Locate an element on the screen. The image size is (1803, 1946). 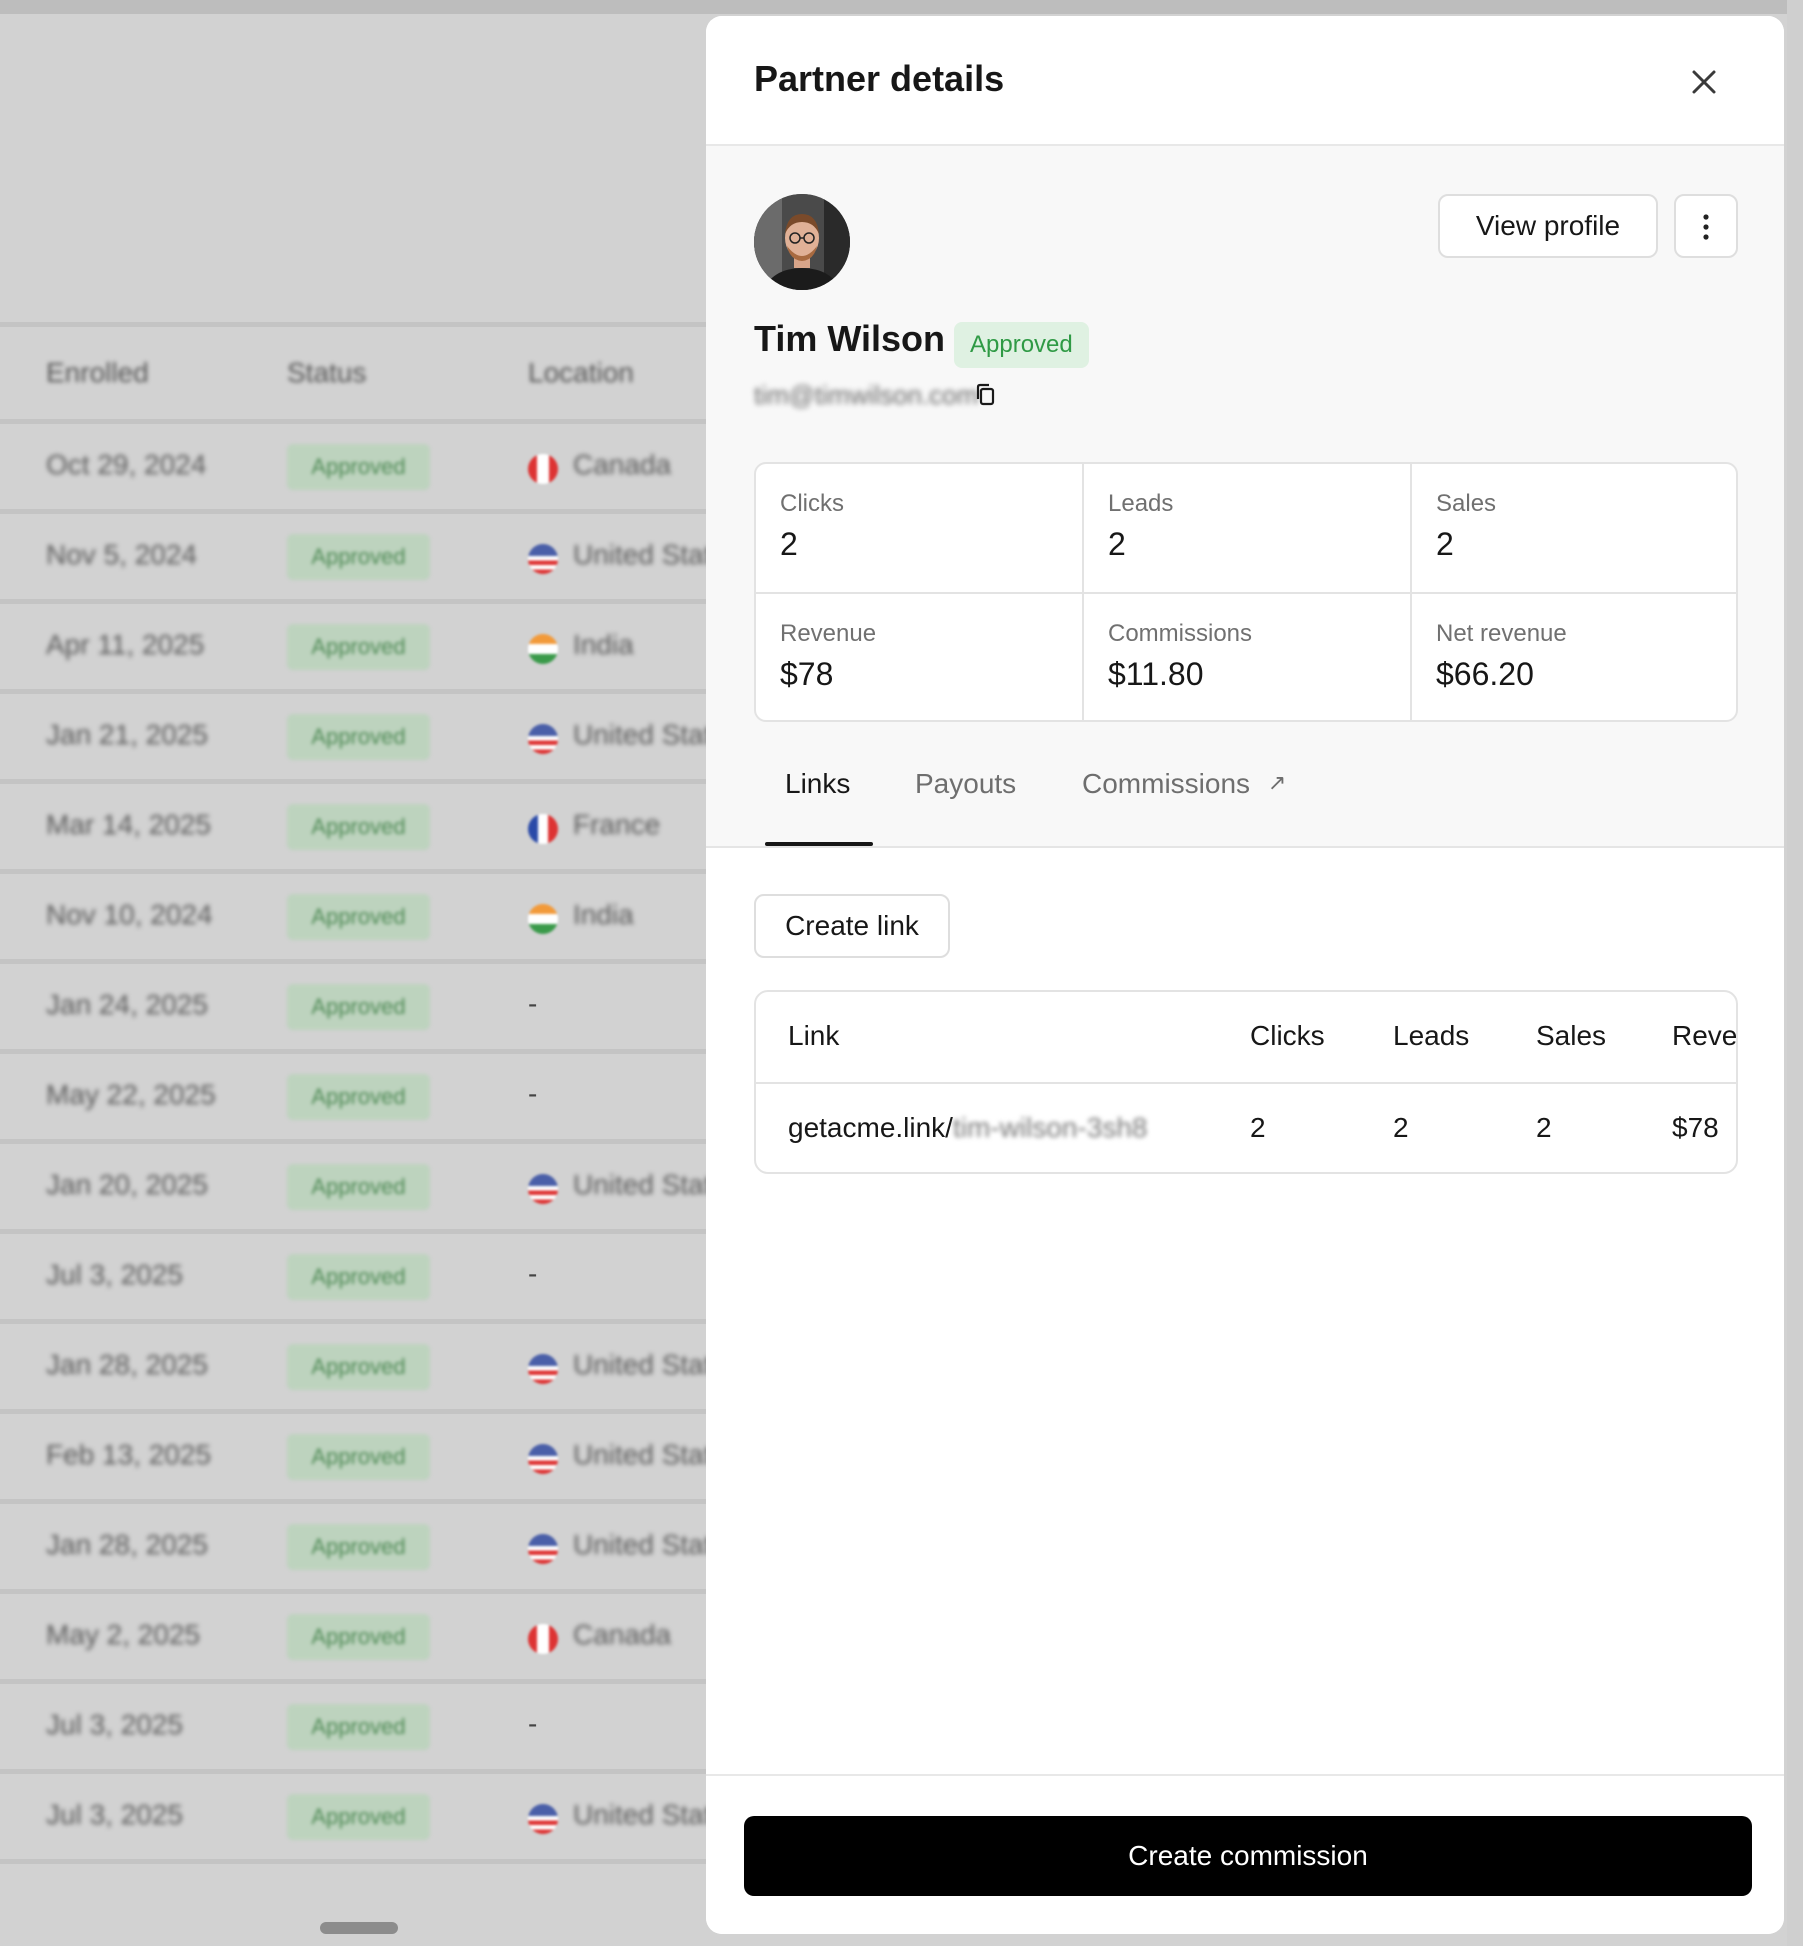
column-header-leads: Leads is located at coordinates (1431, 1035).